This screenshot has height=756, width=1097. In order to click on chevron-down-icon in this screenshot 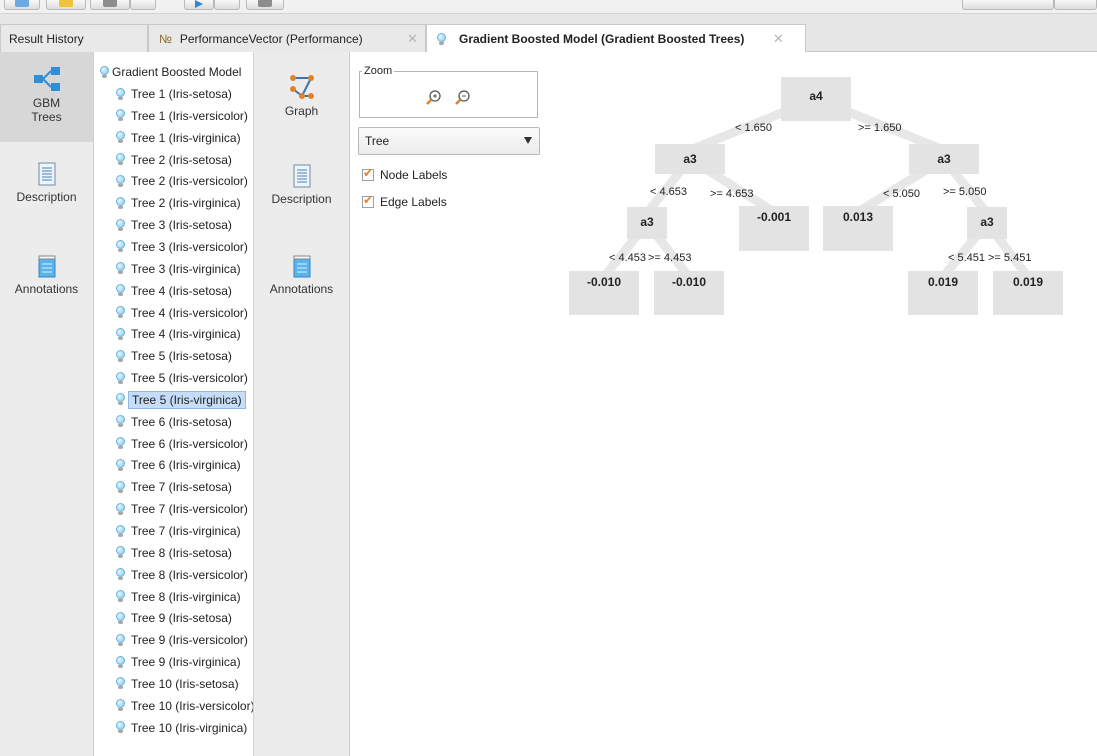, I will do `click(528, 140)`.